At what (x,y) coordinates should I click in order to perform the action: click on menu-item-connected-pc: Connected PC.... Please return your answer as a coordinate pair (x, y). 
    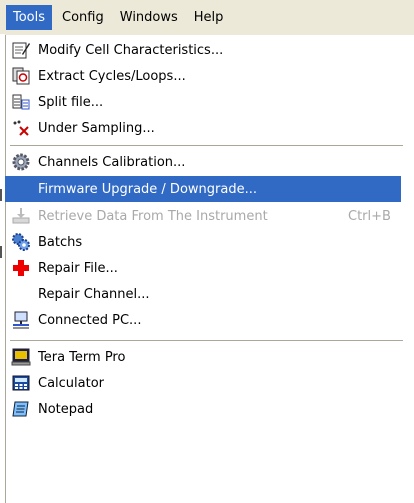
    Looking at the image, I should click on (203, 320).